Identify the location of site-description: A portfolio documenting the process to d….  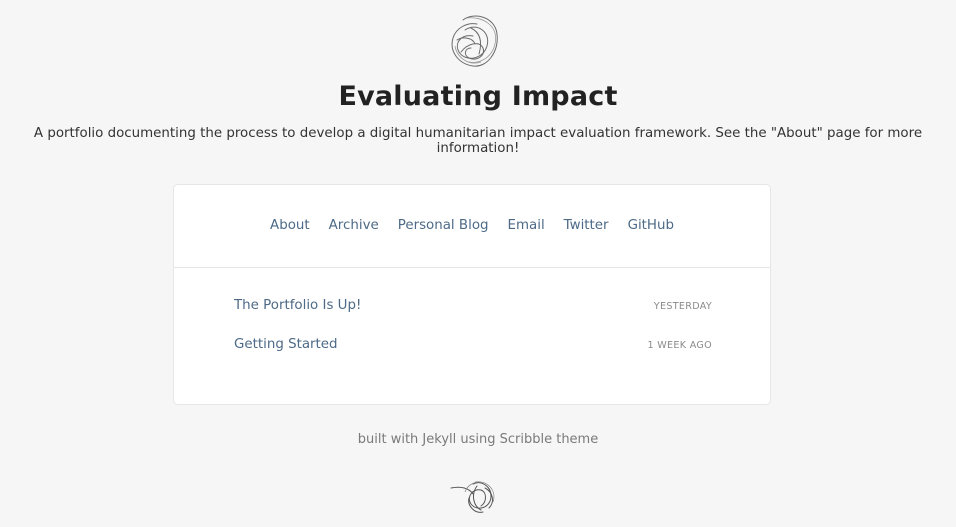
(478, 141).